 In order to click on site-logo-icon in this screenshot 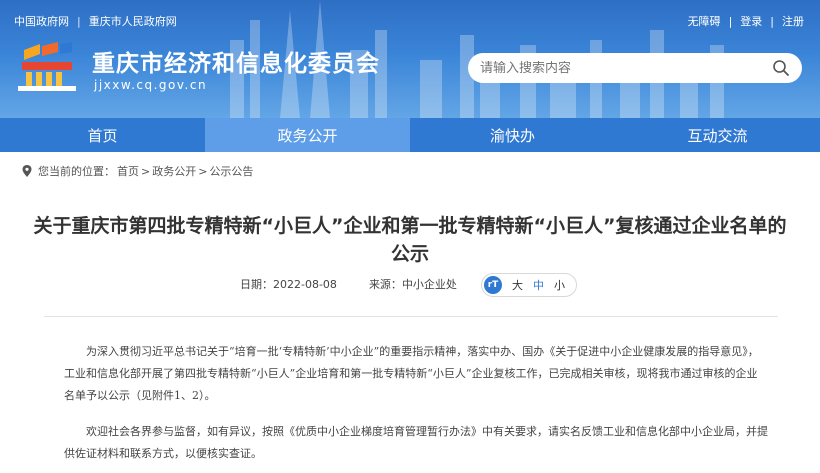, I will do `click(47, 68)`.